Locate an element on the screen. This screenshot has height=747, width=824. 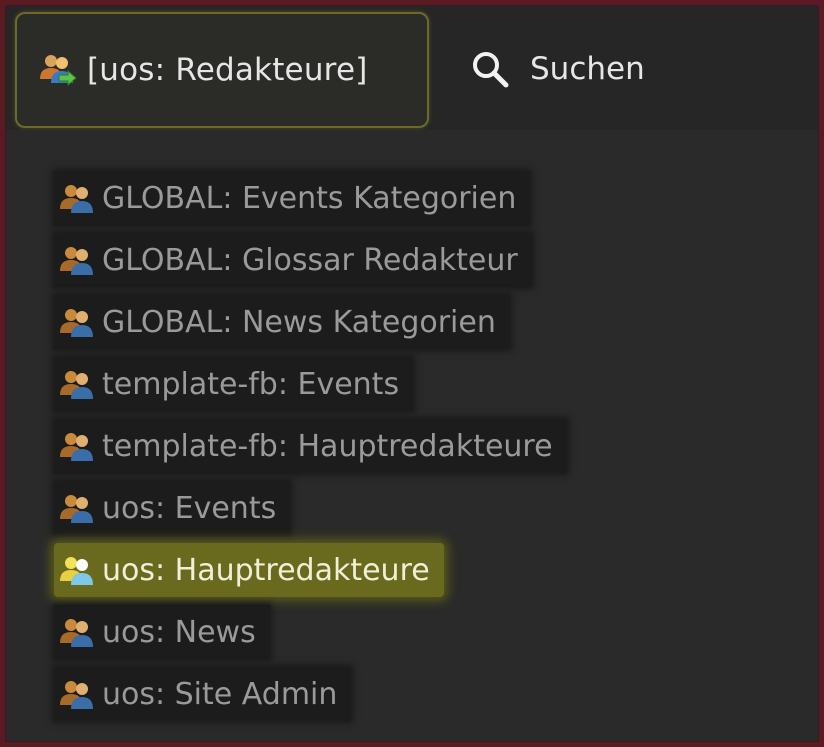
search-button: Suchen is located at coordinates (557, 69).